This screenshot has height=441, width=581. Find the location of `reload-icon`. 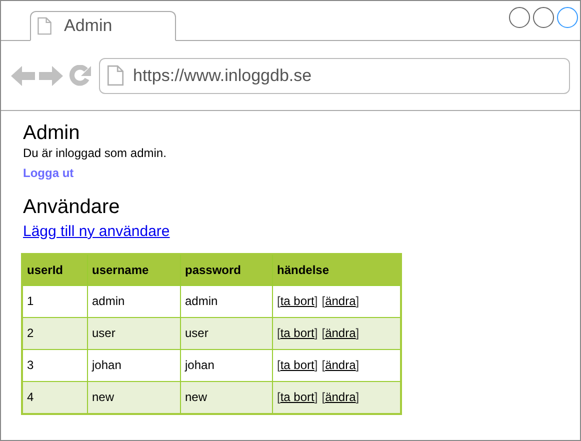

reload-icon is located at coordinates (80, 75).